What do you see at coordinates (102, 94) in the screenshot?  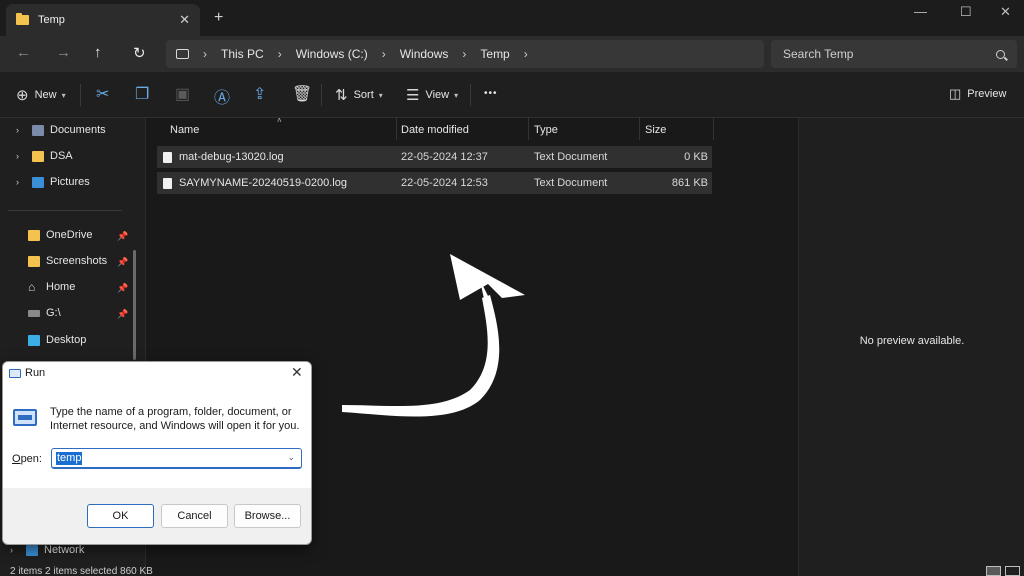 I see `cut-icon: ✂` at bounding box center [102, 94].